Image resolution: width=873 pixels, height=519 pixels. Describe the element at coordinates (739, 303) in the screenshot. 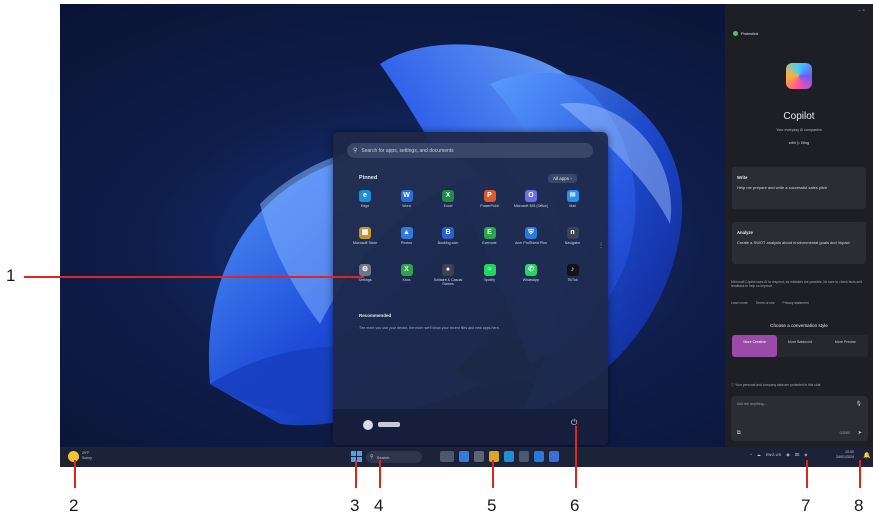

I see `learn-more-link: Learn more` at that location.